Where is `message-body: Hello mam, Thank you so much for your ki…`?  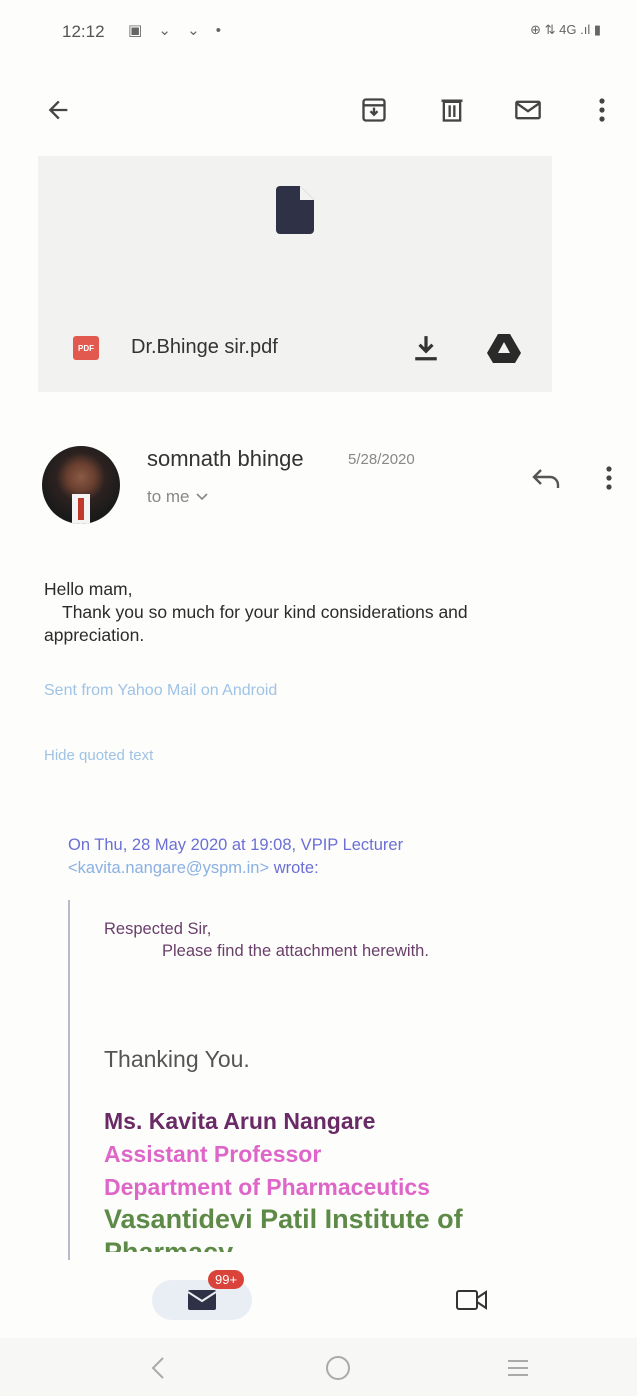 message-body: Hello mam, Thank you so much for your ki… is located at coordinates (324, 612).